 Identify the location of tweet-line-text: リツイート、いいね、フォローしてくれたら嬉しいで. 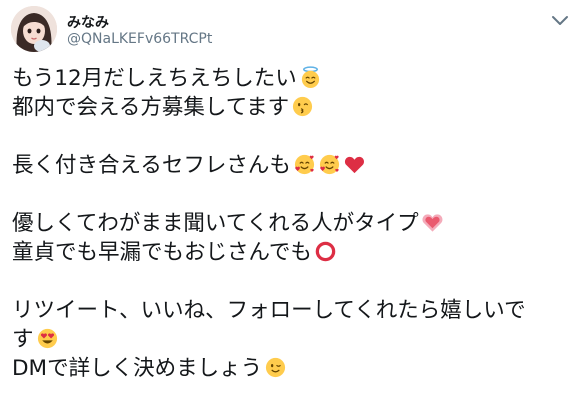
(269, 310).